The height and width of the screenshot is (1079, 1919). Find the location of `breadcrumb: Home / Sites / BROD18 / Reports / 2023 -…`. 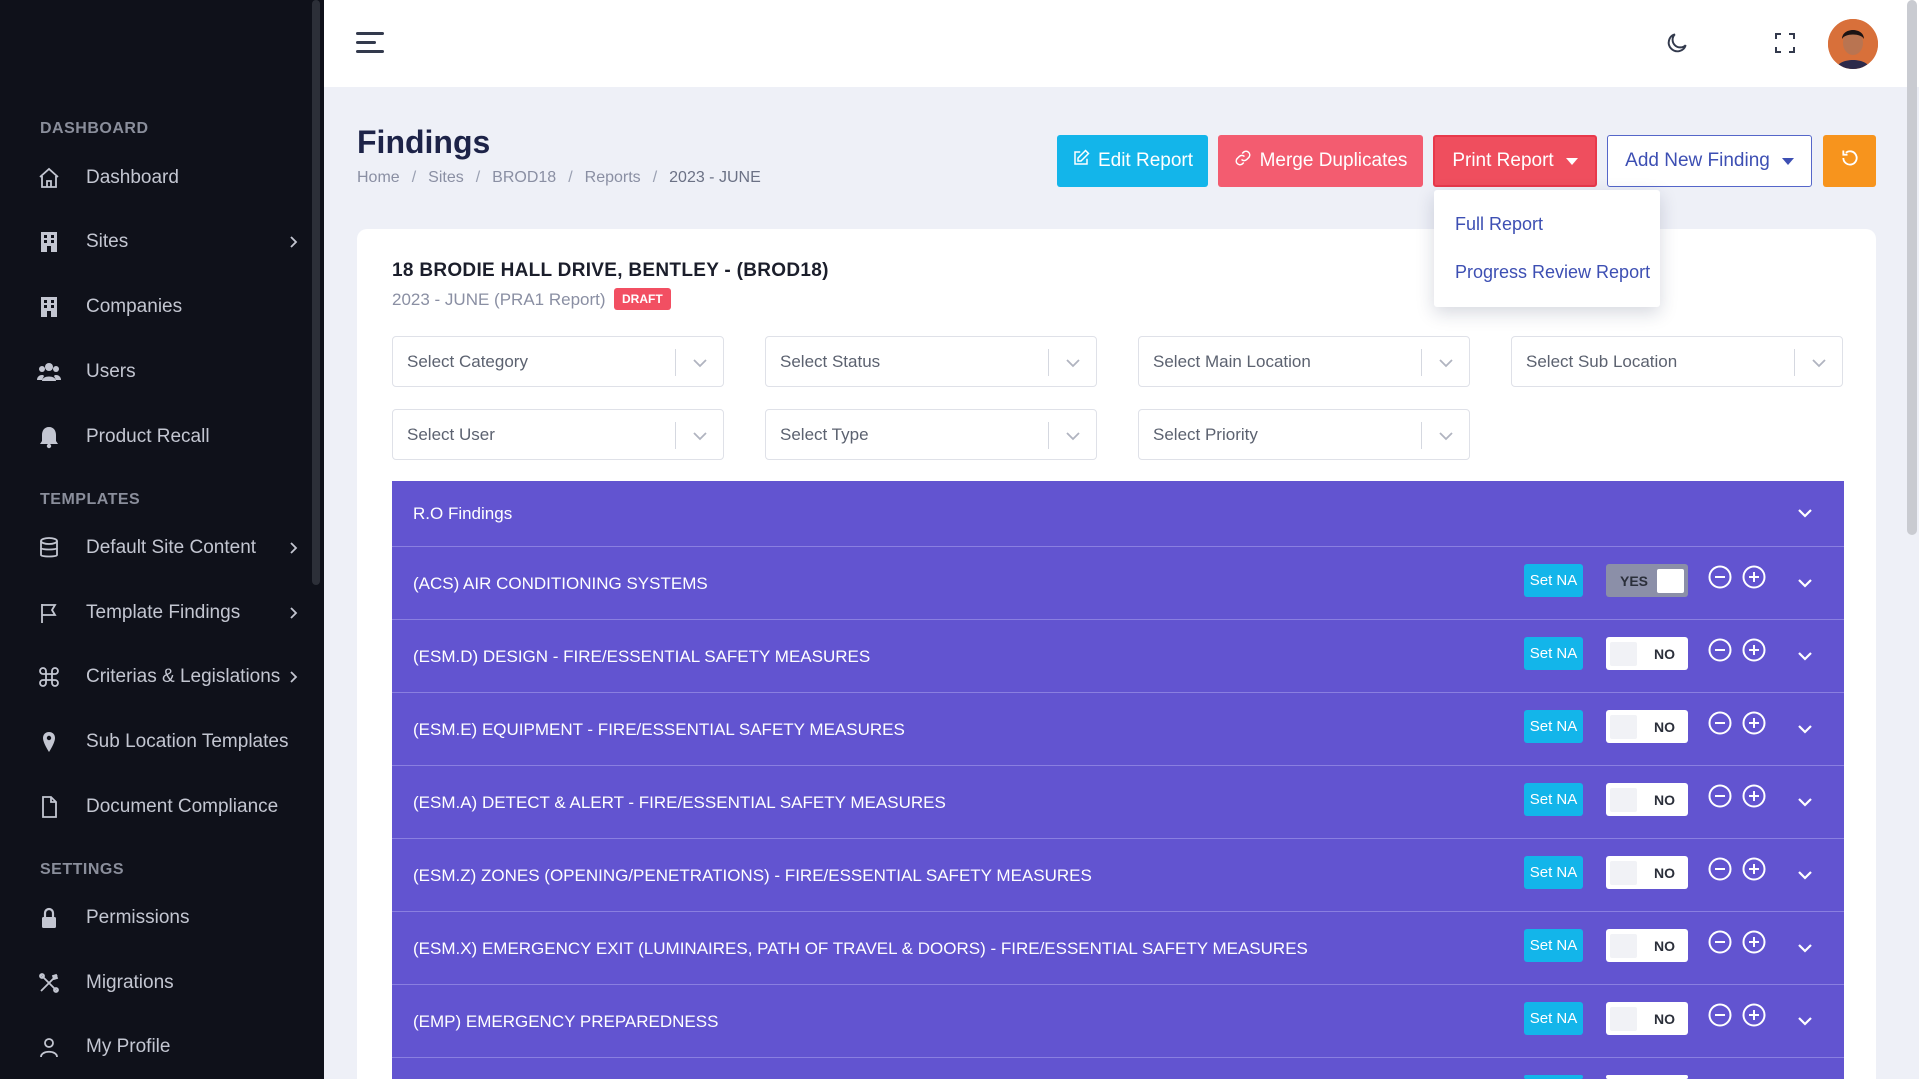

breadcrumb: Home / Sites / BROD18 / Reports / 2023 -… is located at coordinates (559, 178).